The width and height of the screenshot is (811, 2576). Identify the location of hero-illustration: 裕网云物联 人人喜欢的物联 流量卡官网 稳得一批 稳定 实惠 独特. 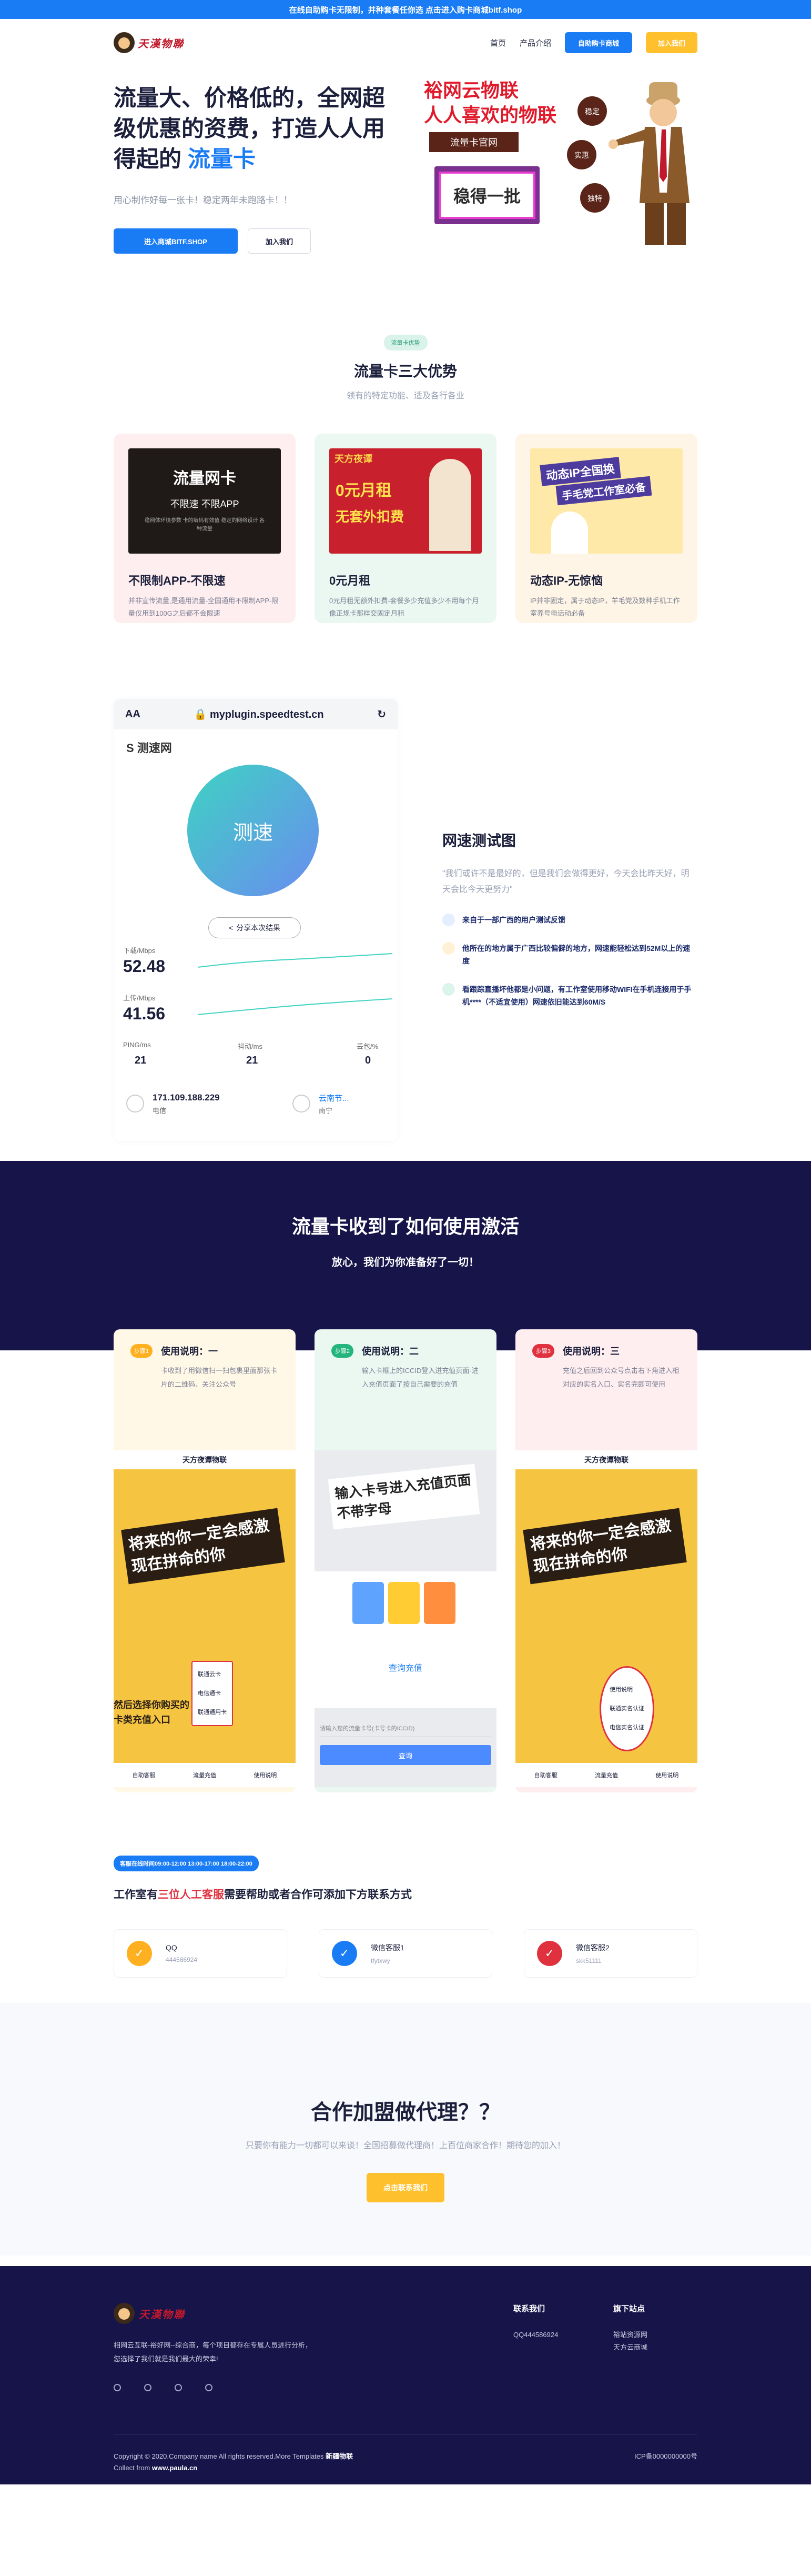
(557, 162).